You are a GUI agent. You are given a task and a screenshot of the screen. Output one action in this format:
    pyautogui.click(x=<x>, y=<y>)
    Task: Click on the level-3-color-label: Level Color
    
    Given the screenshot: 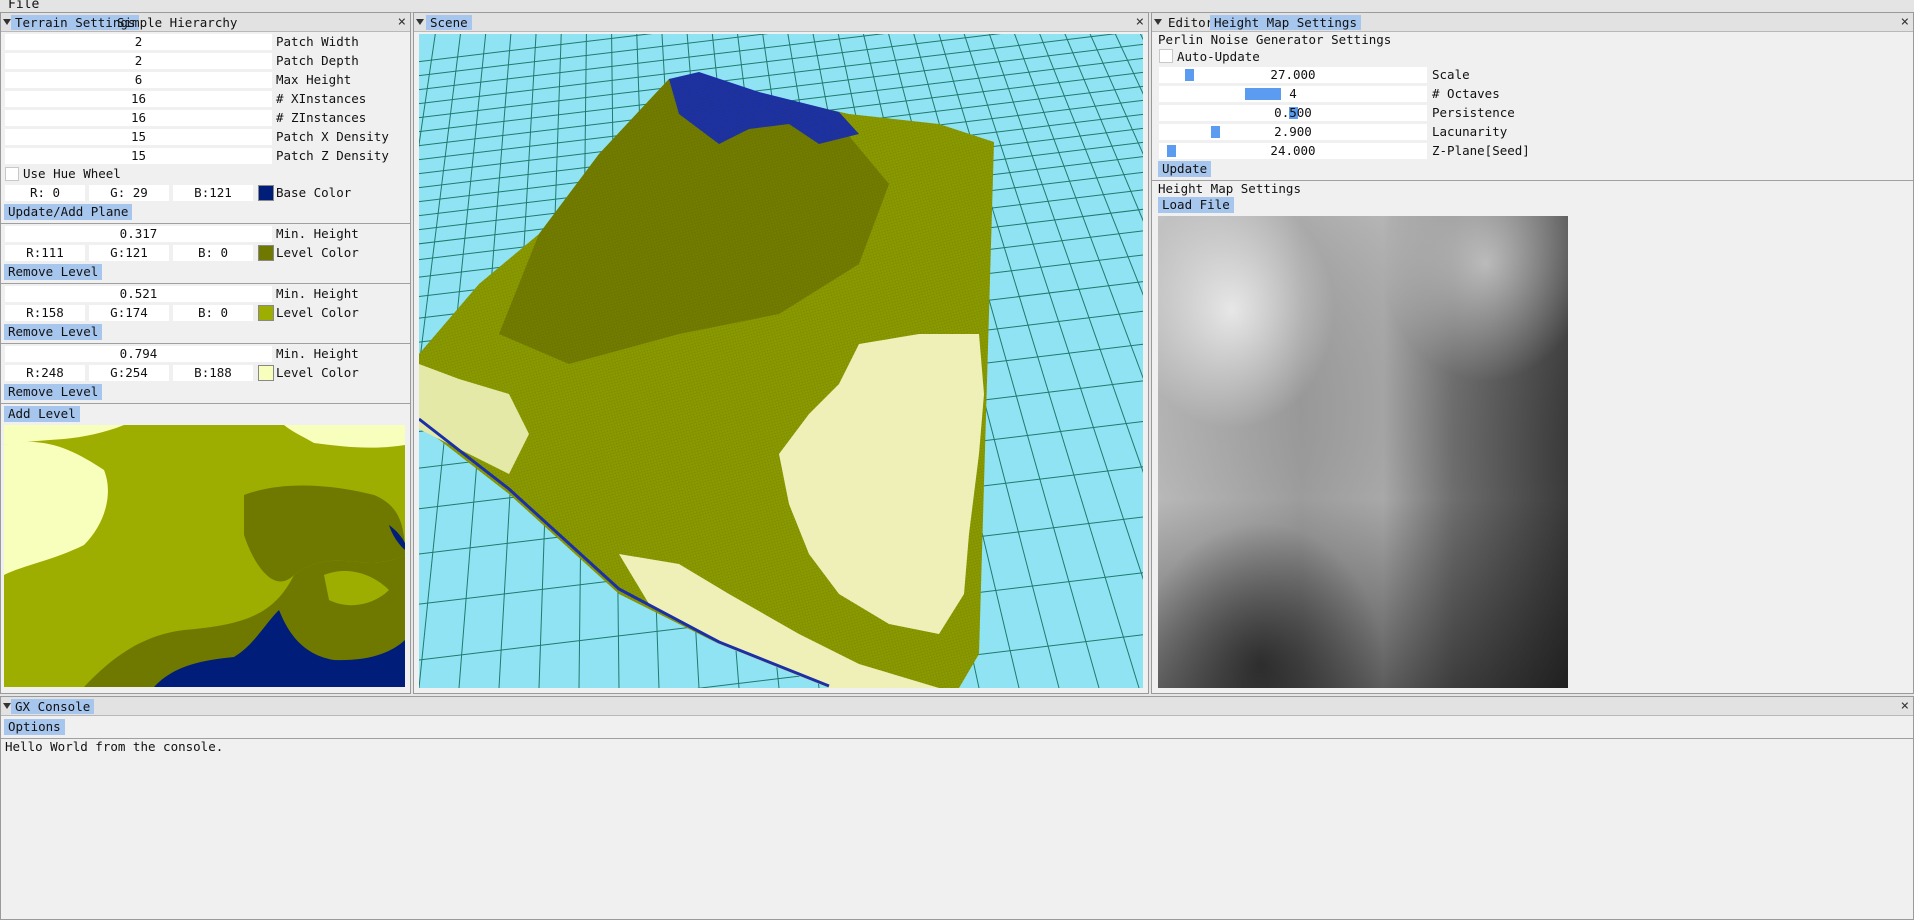 What is the action you would take?
    pyautogui.click(x=317, y=372)
    